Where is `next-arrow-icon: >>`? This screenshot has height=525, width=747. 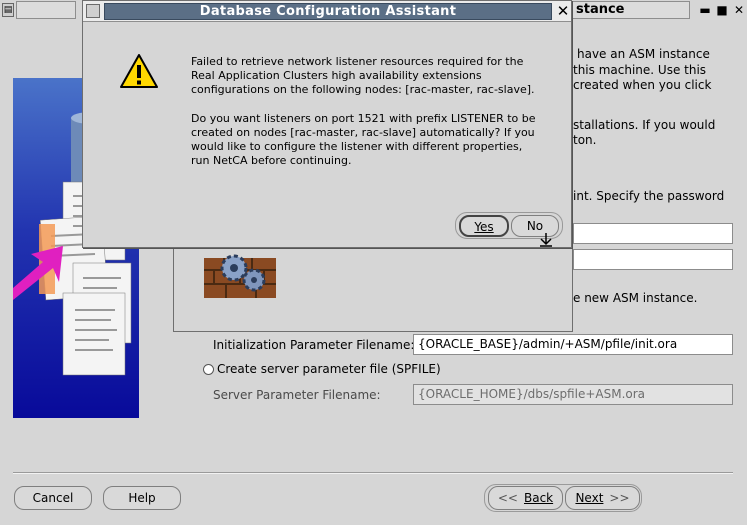 next-arrow-icon: >> is located at coordinates (619, 498).